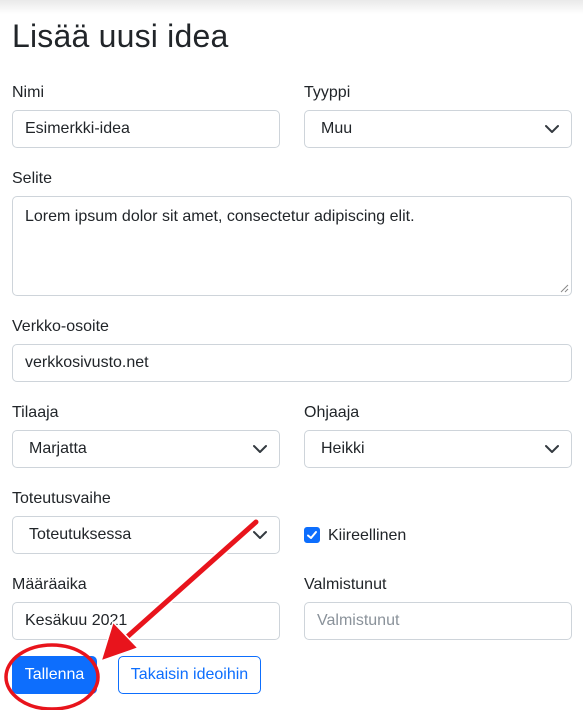 This screenshot has width=583, height=710. Describe the element at coordinates (438, 129) in the screenshot. I see `type-select: Muu` at that location.